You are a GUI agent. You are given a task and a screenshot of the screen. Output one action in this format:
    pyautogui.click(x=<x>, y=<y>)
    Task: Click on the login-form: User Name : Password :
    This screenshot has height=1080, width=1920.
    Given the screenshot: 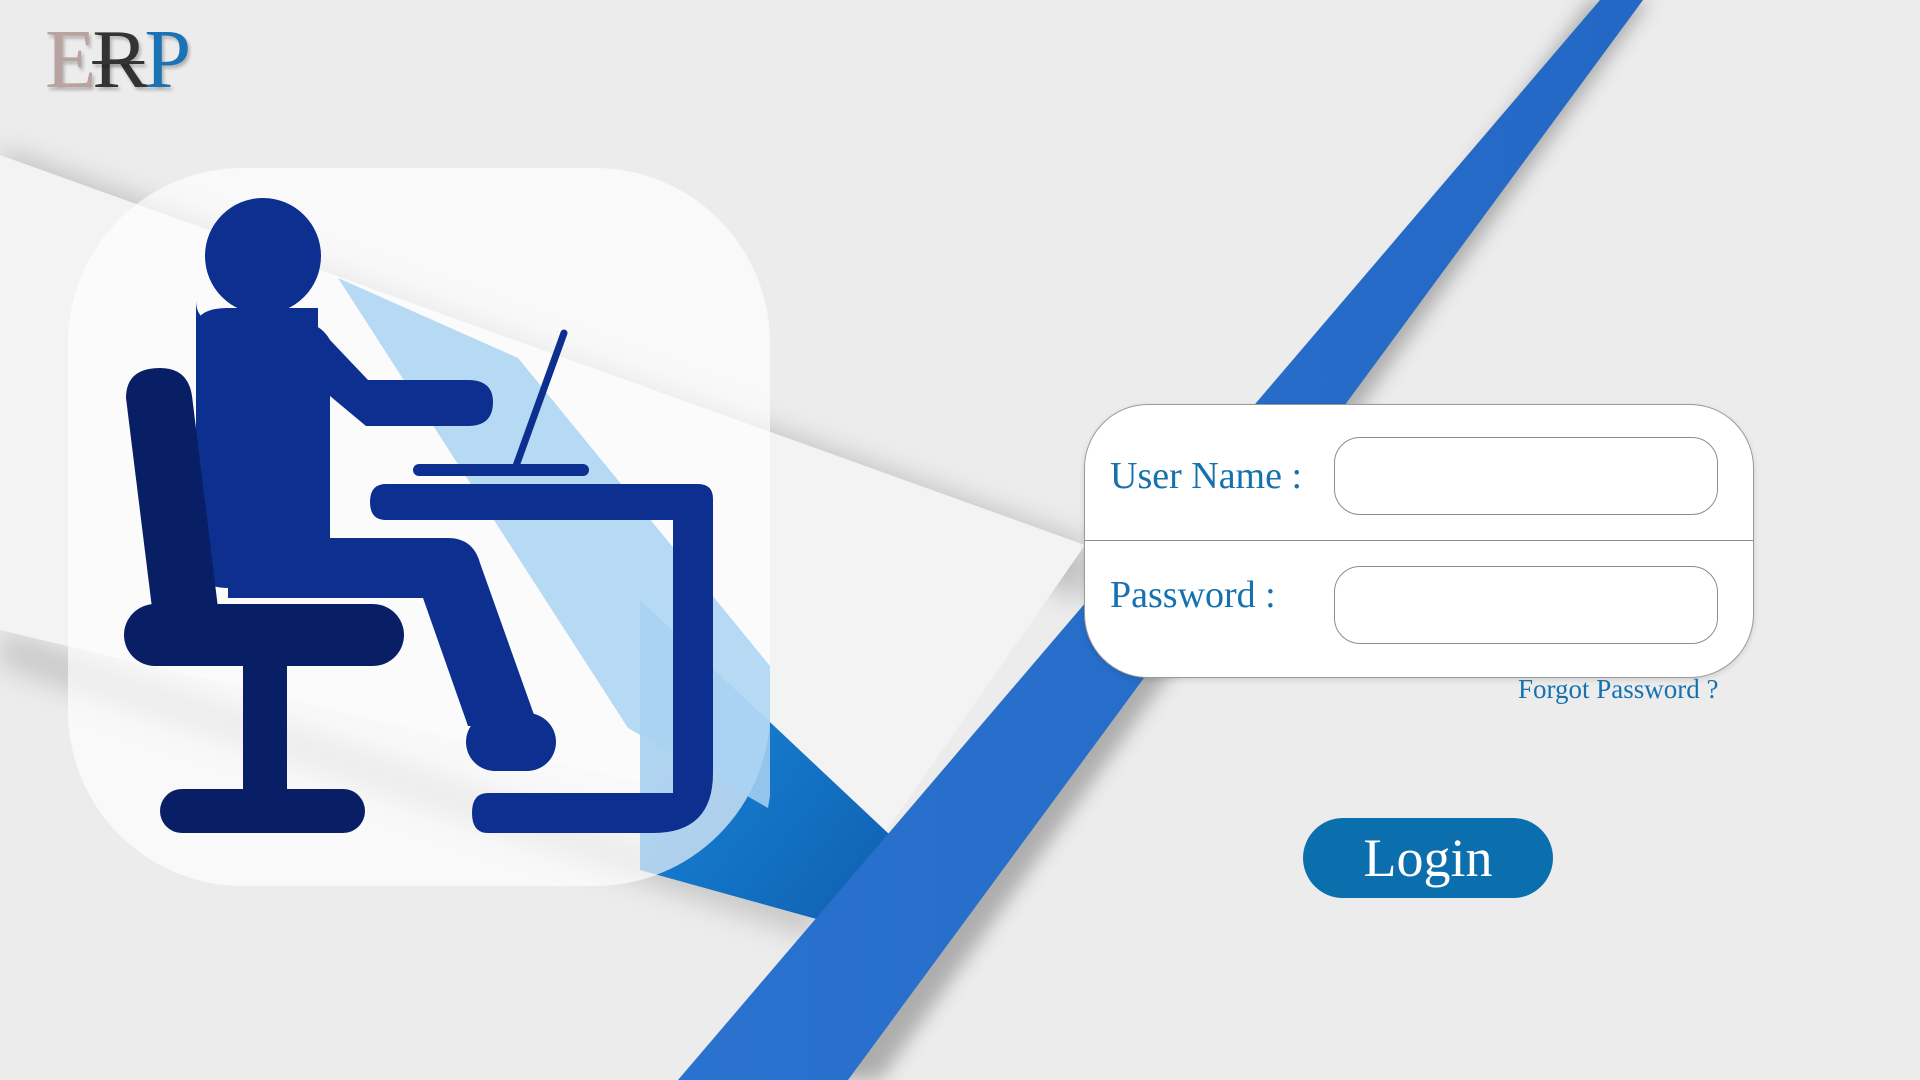 What is the action you would take?
    pyautogui.click(x=1419, y=541)
    